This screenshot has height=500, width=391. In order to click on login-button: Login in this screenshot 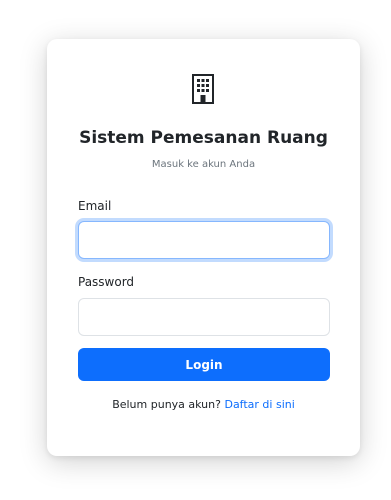, I will do `click(204, 364)`.